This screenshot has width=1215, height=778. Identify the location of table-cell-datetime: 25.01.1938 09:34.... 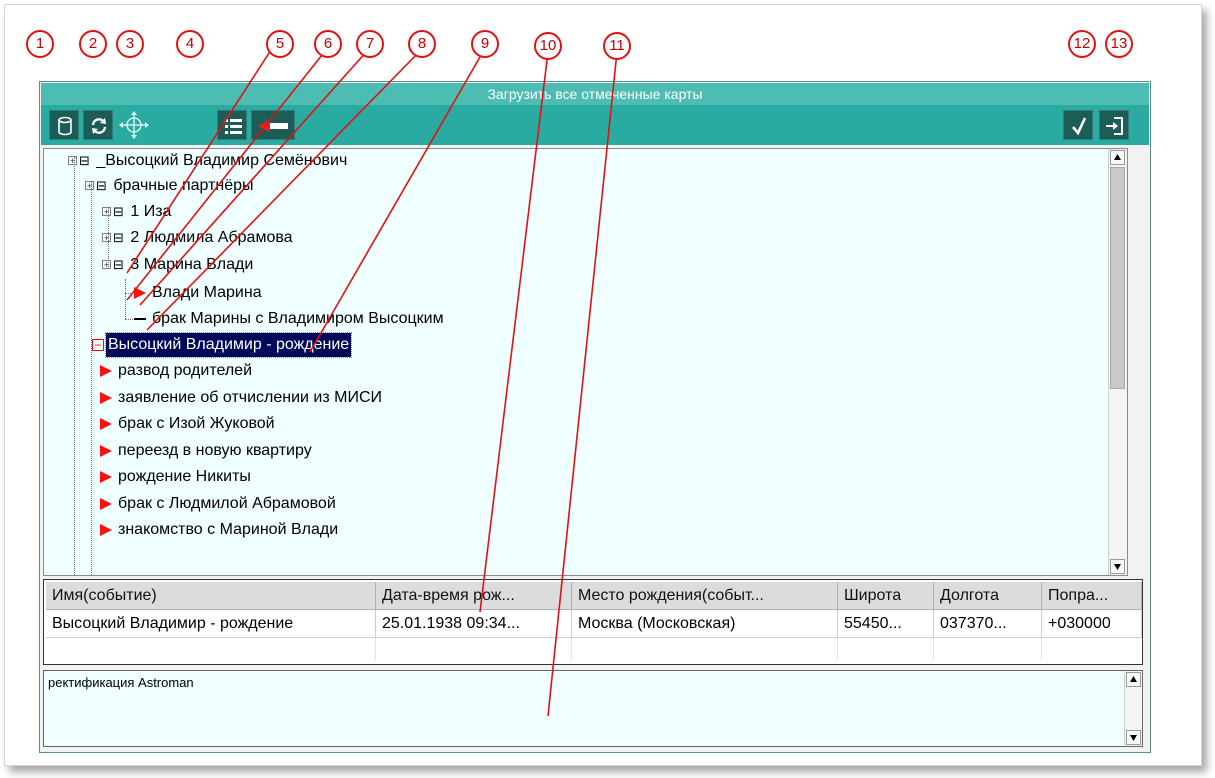
(474, 624).